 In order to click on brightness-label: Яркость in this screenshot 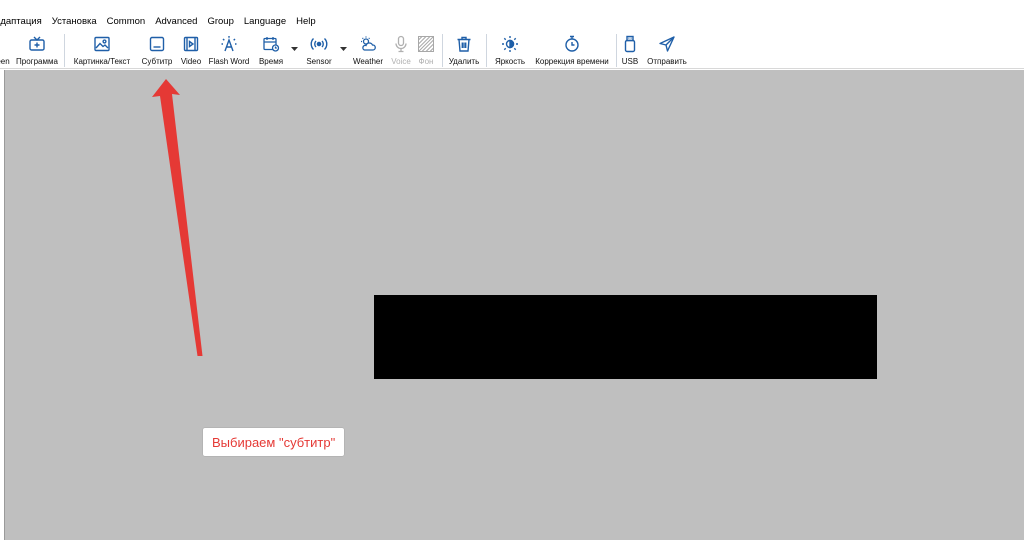, I will do `click(510, 61)`.